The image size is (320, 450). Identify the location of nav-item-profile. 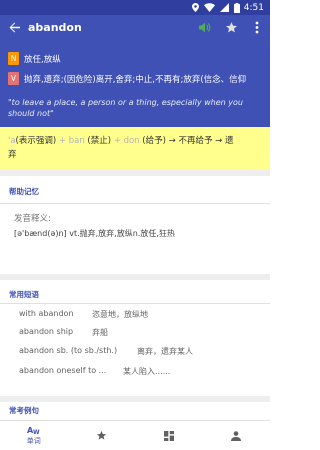
(237, 435).